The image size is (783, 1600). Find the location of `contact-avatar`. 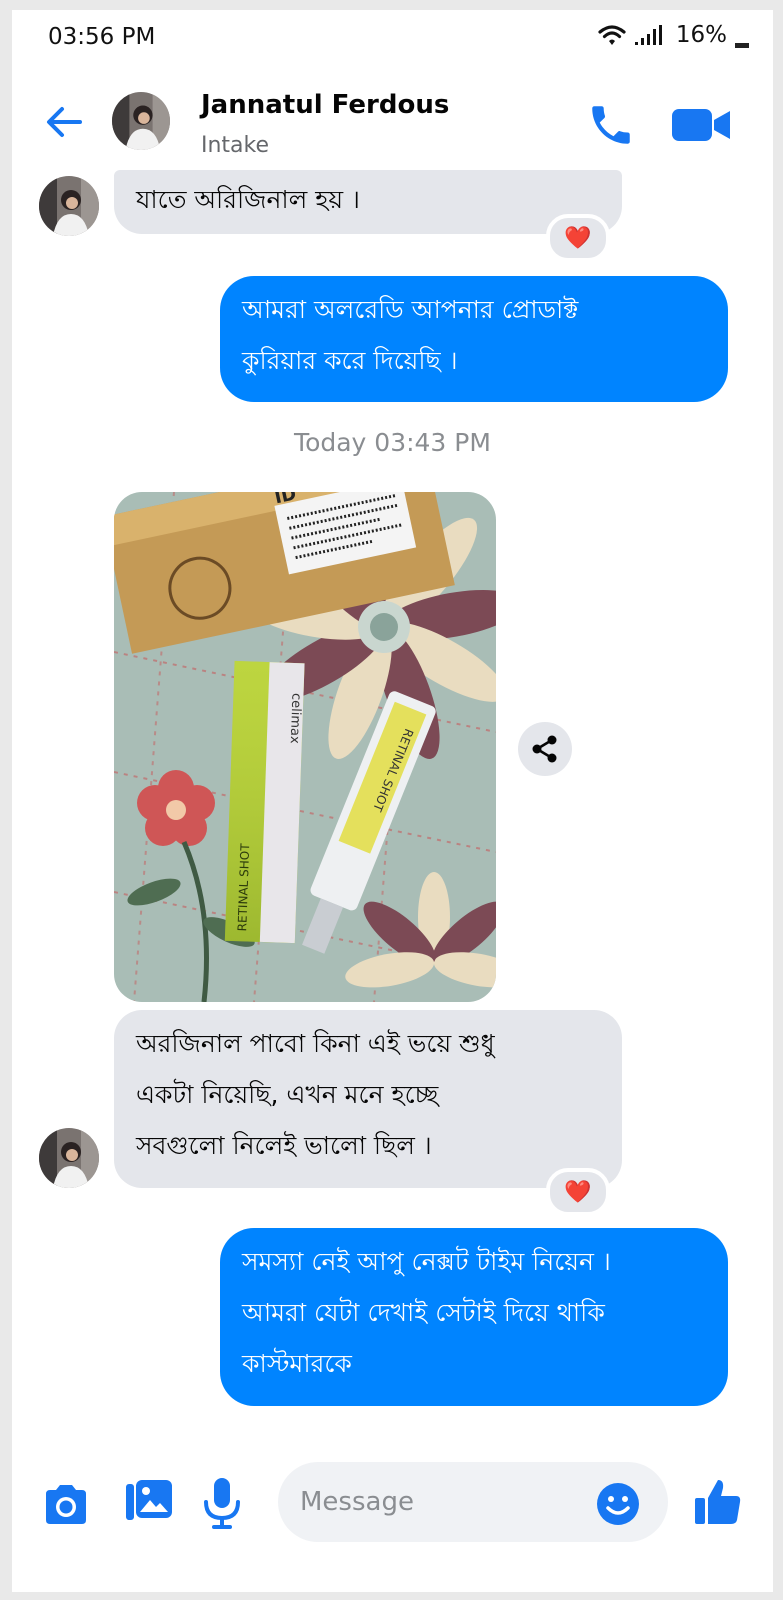

contact-avatar is located at coordinates (141, 121).